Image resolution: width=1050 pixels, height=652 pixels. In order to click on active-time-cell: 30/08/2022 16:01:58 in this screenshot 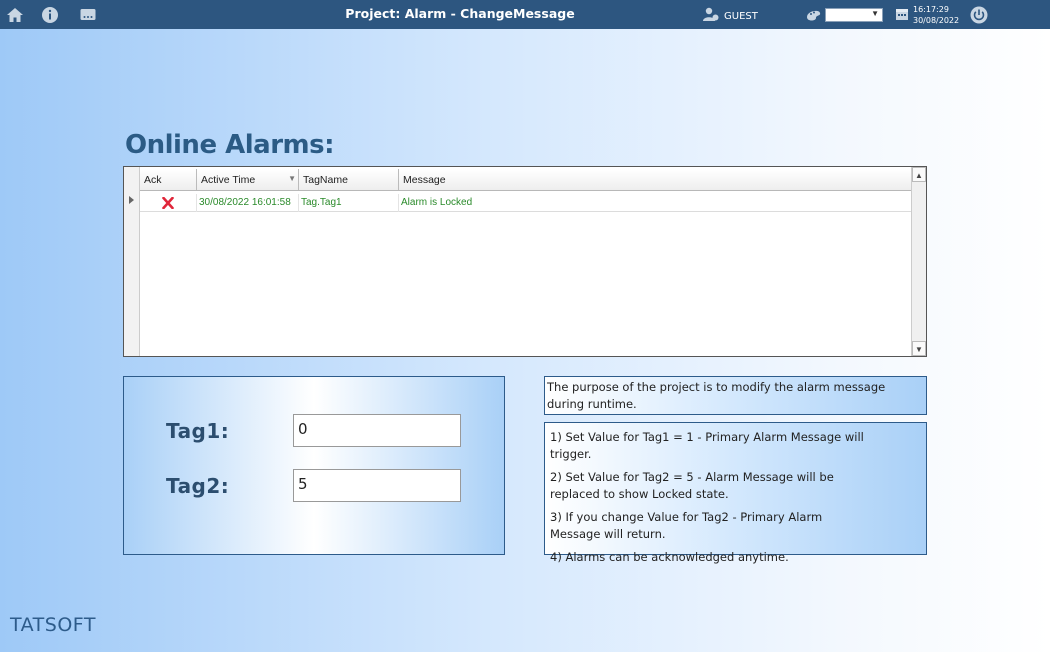, I will do `click(247, 203)`.